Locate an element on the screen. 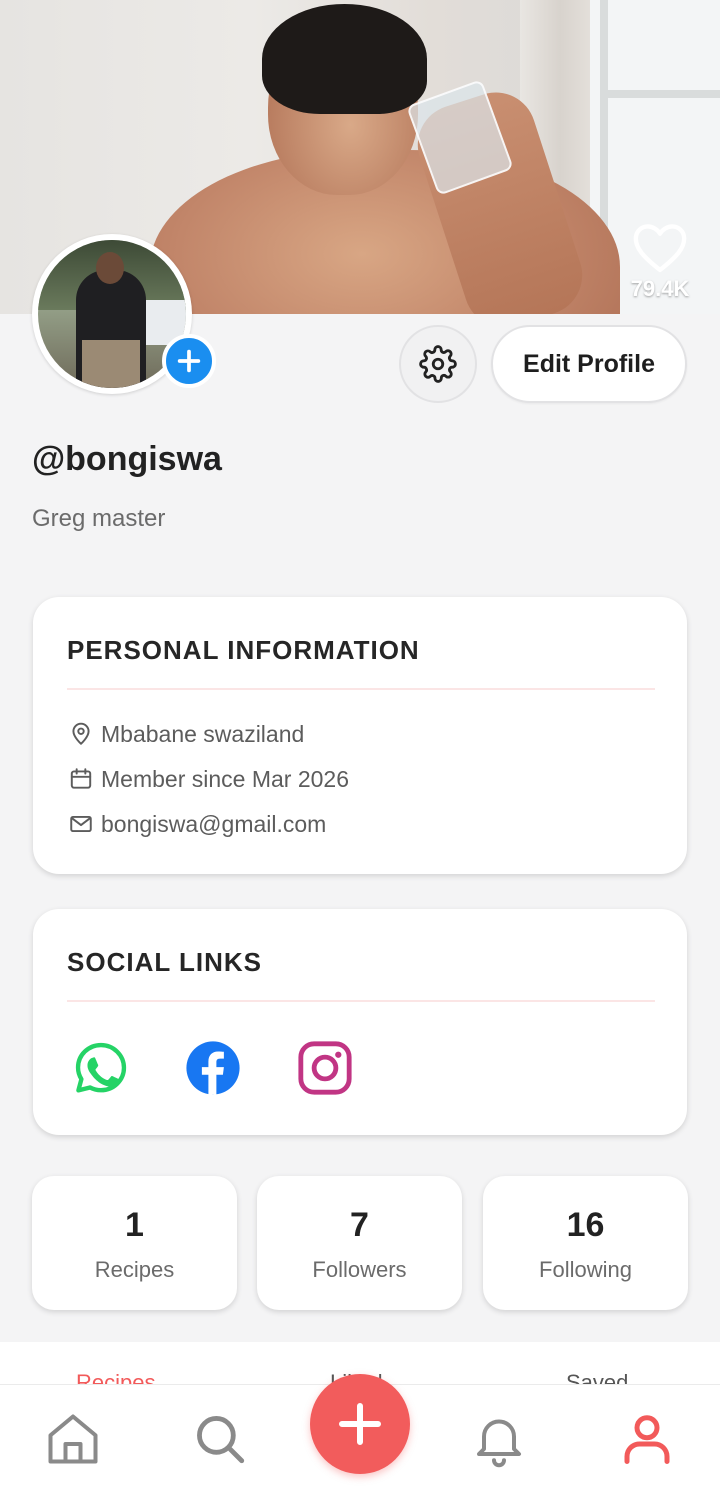  calendar-icon is located at coordinates (81, 779).